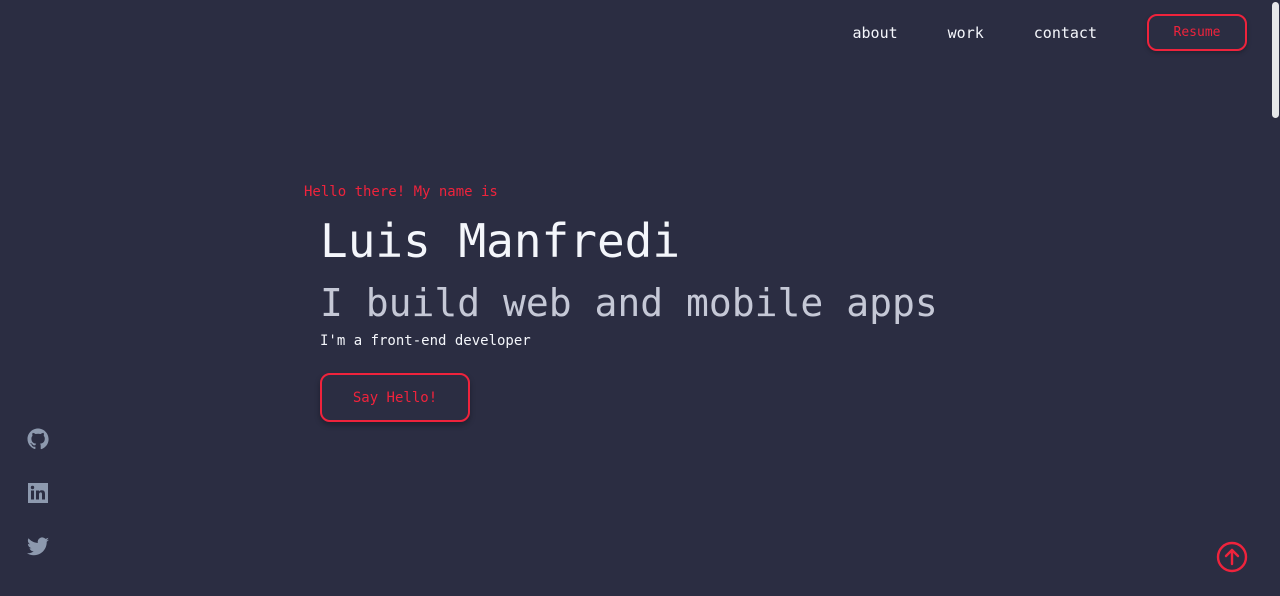  Describe the element at coordinates (875, 33) in the screenshot. I see `nav-link-about: about` at that location.